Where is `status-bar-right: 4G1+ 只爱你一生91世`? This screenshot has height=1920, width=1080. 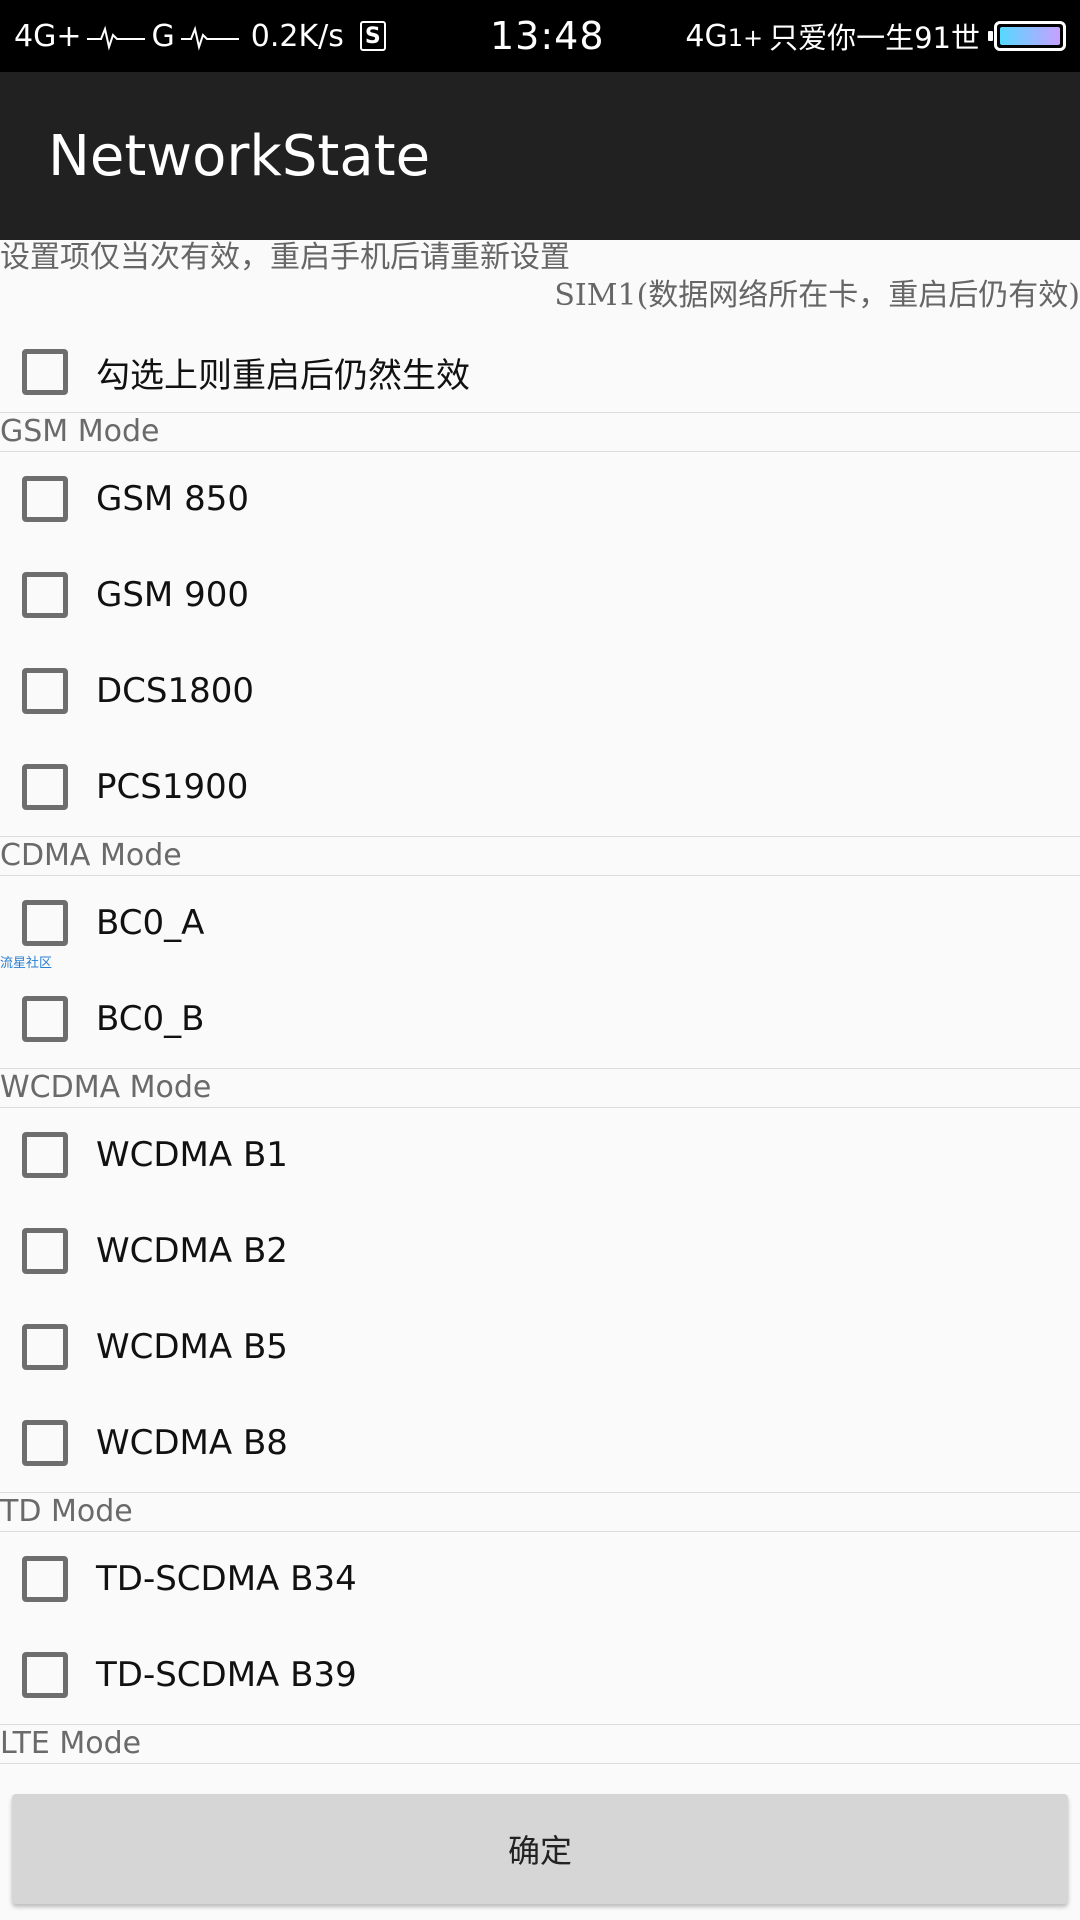
status-bar-right: 4G1+ 只爱你一生91世 is located at coordinates (875, 36).